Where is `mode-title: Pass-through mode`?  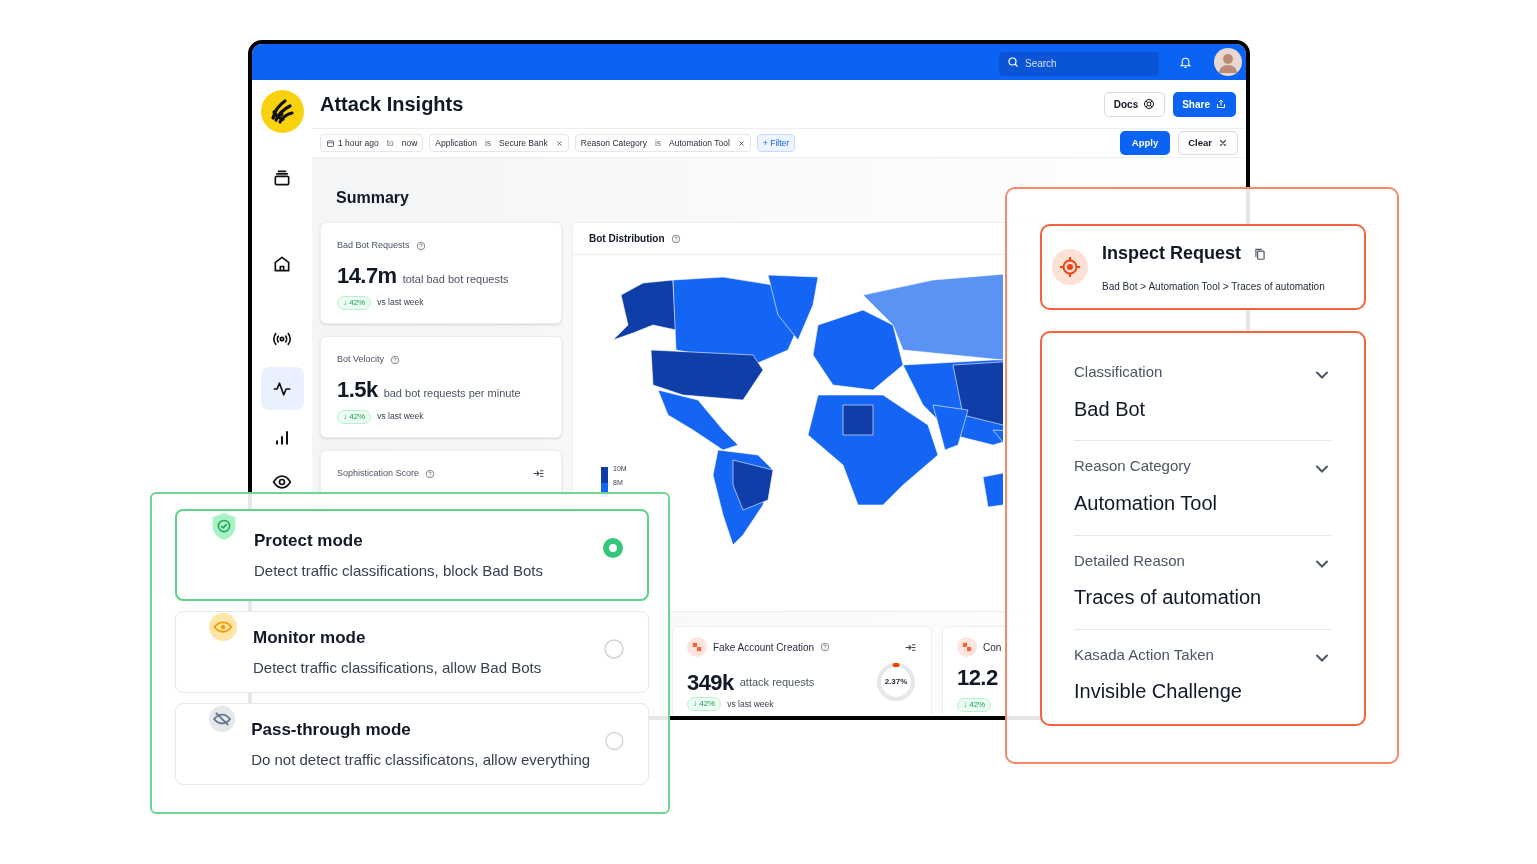
mode-title: Pass-through mode is located at coordinates (331, 730).